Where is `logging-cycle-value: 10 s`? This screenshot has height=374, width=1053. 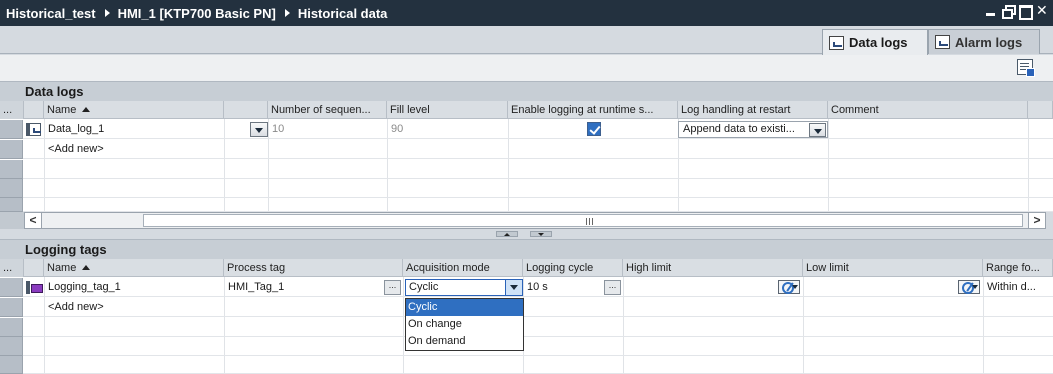
logging-cycle-value: 10 s is located at coordinates (563, 287).